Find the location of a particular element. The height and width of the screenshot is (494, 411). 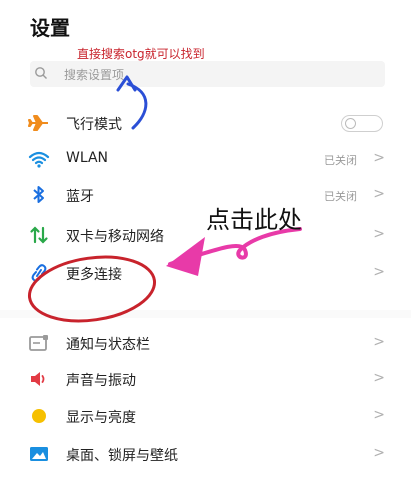

settings-item-wallpaper: 桌面、锁屏与壁纸 > is located at coordinates (205, 454).